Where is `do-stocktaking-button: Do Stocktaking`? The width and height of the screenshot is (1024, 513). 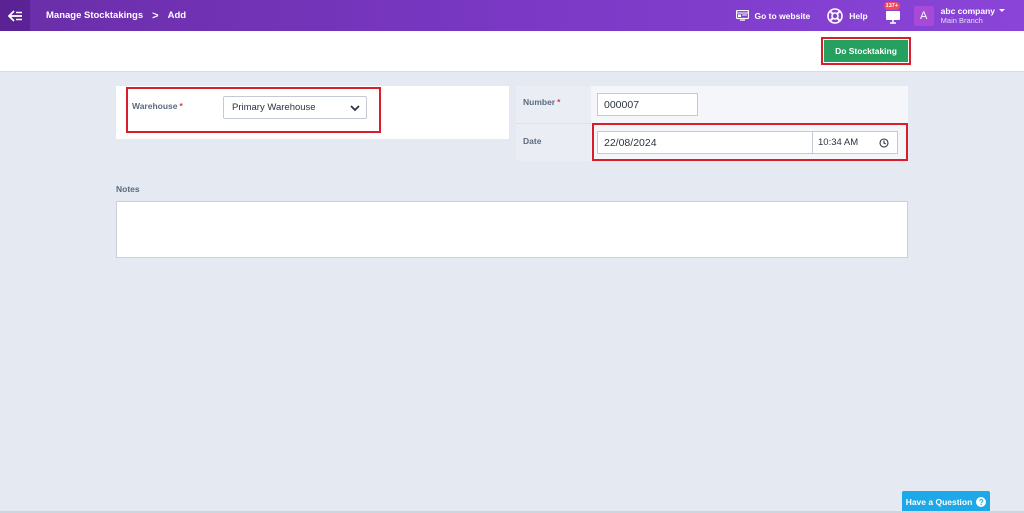 do-stocktaking-button: Do Stocktaking is located at coordinates (866, 51).